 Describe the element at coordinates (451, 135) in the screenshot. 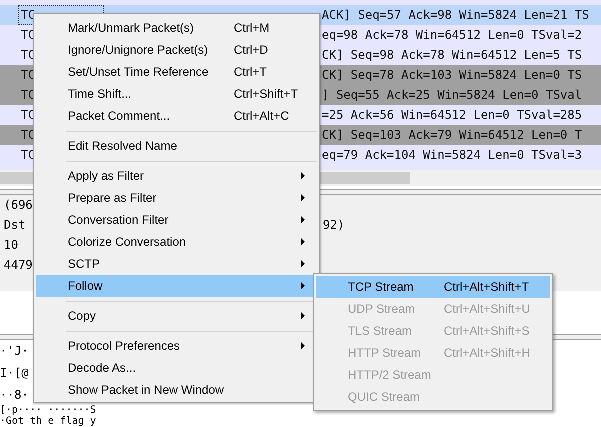

I see `info-cell-text: CK] Seq=103 Ack=79 Win=64512 Len=0 T` at that location.